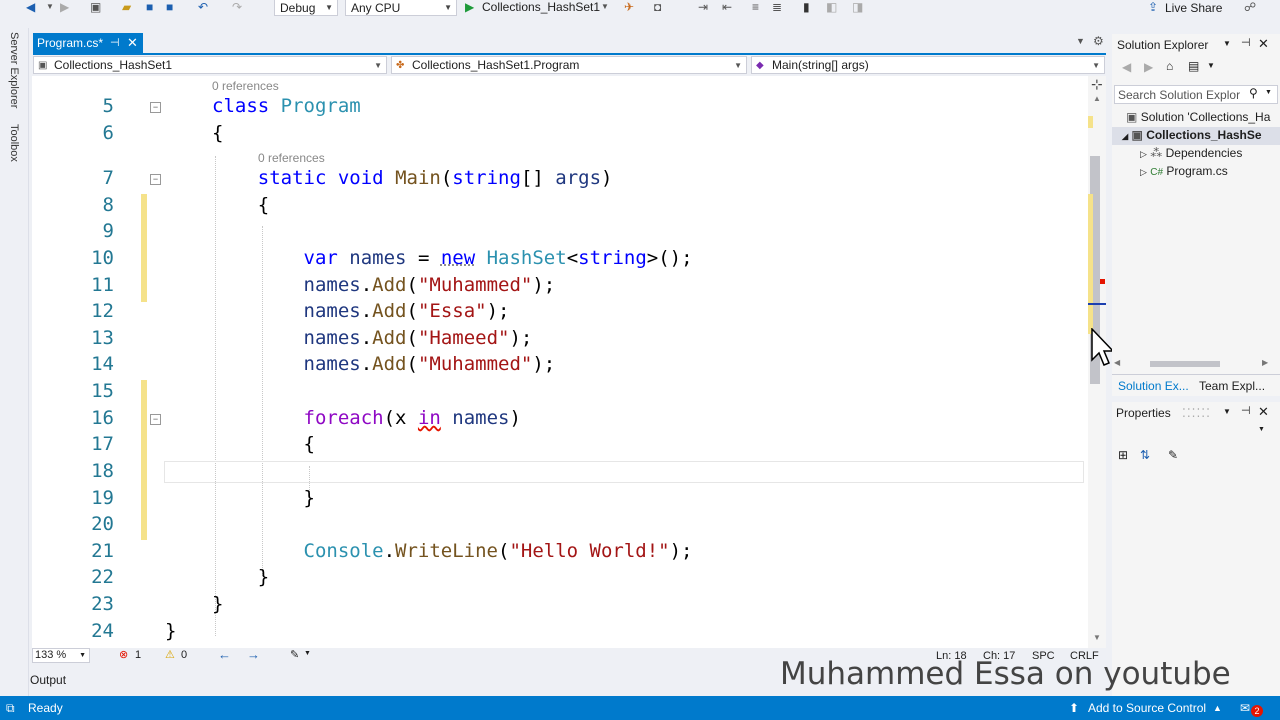 This screenshot has width=1280, height=720. Describe the element at coordinates (401, 8) in the screenshot. I see `platform-dropdown: Any CPU ▼` at that location.